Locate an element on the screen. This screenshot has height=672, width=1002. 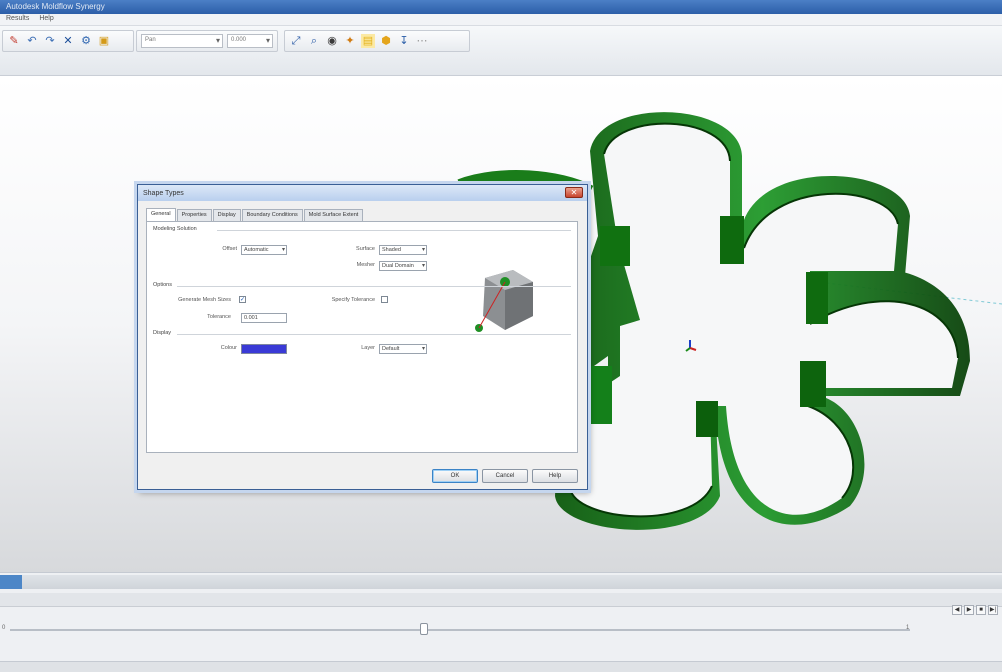
playback-controls: ◀ ▶ ■ ▶| is located at coordinates (975, 610).